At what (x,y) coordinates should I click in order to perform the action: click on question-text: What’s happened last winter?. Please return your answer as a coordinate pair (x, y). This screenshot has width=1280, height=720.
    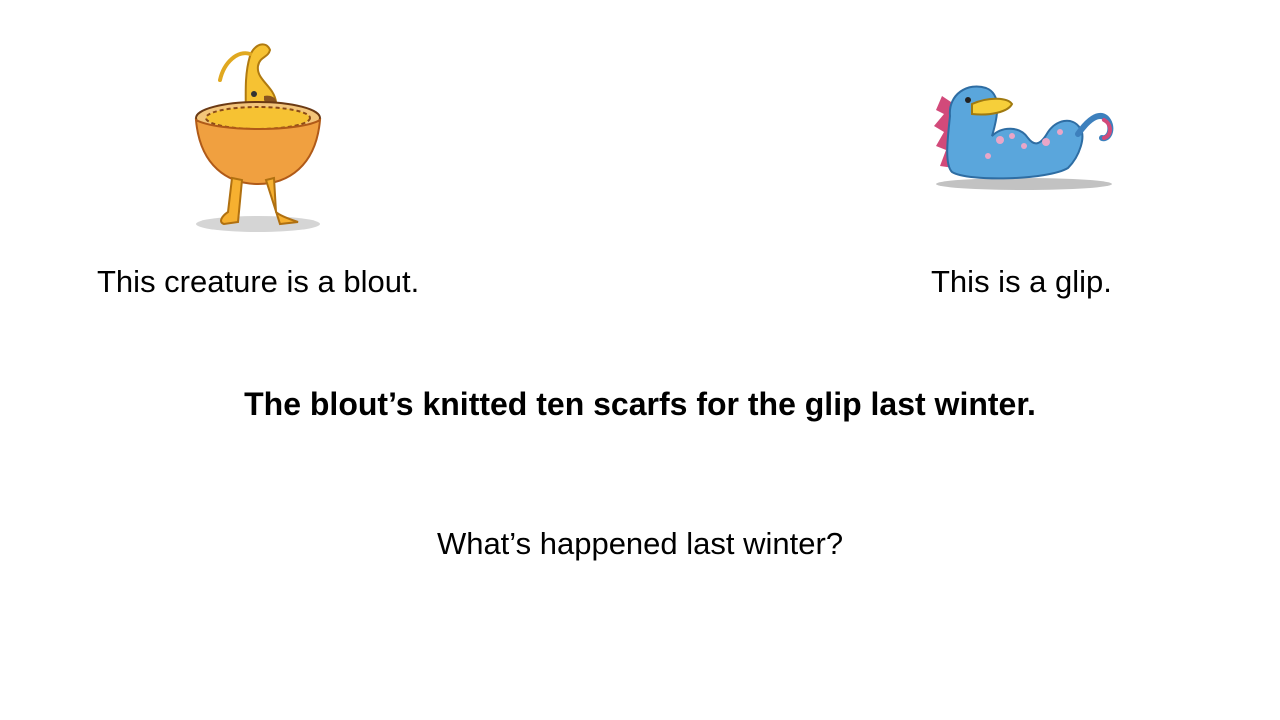
    Looking at the image, I should click on (640, 543).